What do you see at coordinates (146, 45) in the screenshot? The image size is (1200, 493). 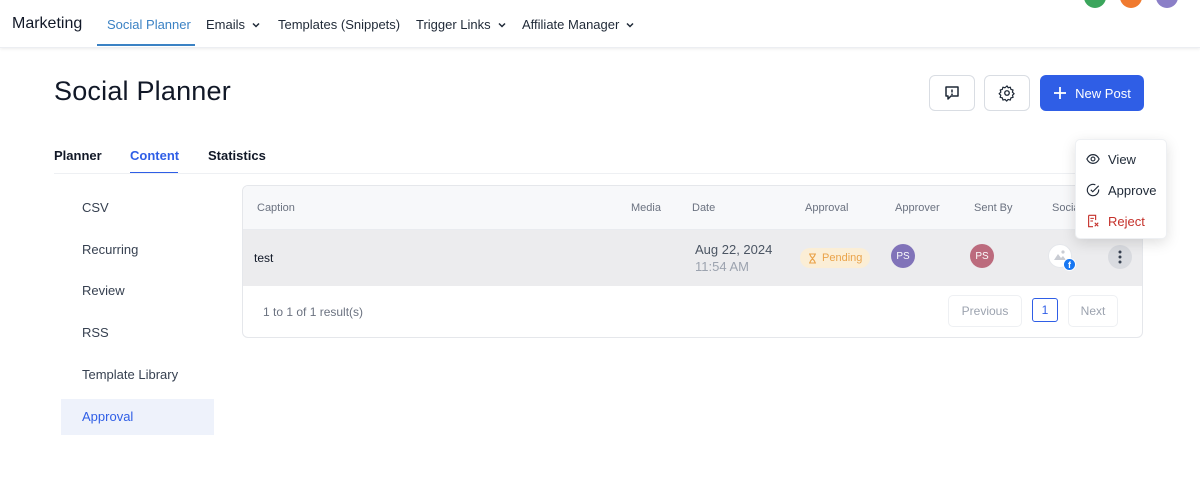 I see `nav-active-indicator` at bounding box center [146, 45].